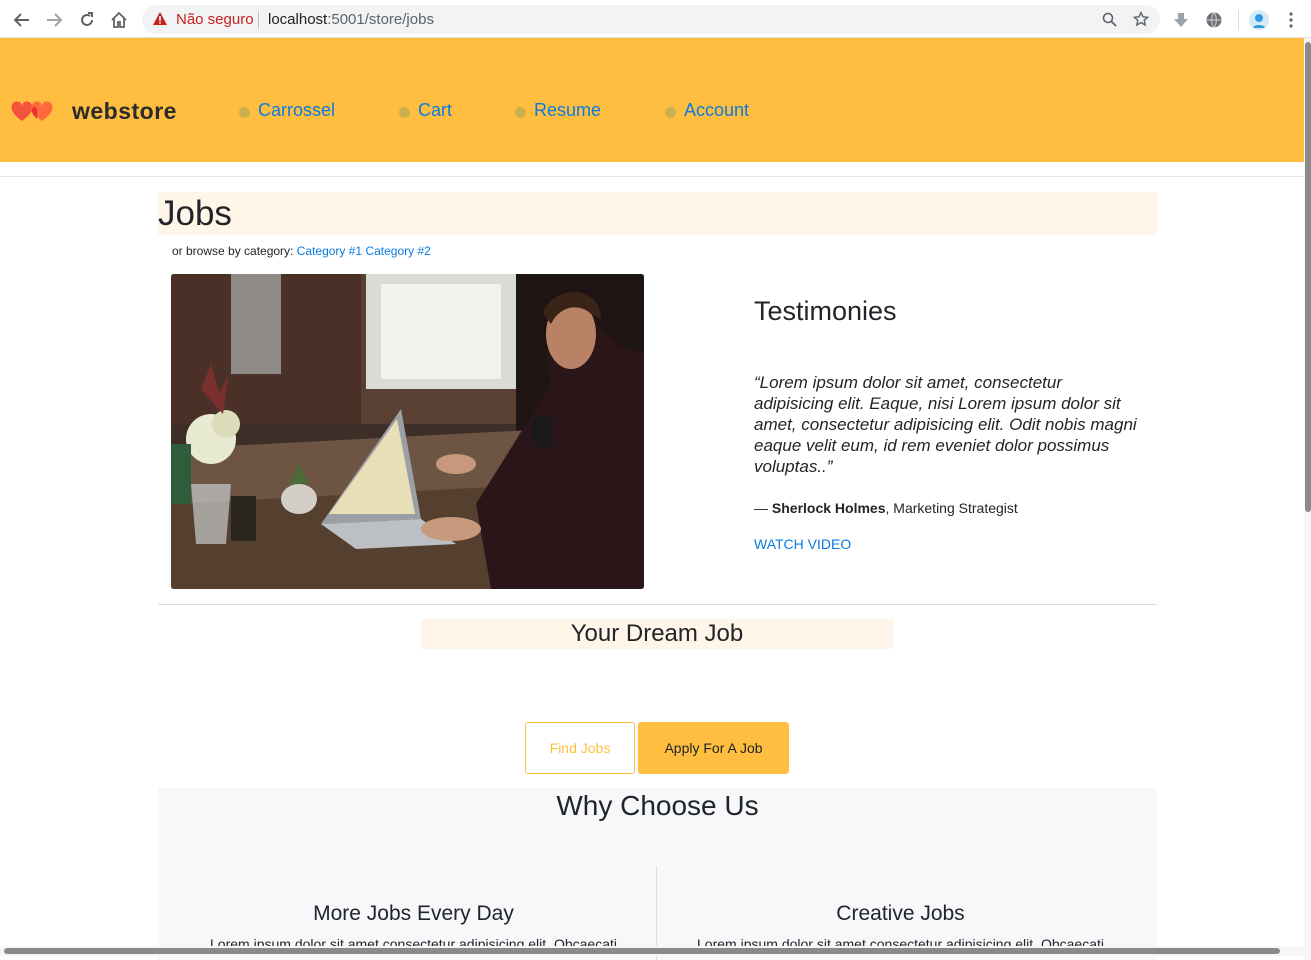 The width and height of the screenshot is (1311, 960). I want to click on globe-icon, so click(1214, 20).